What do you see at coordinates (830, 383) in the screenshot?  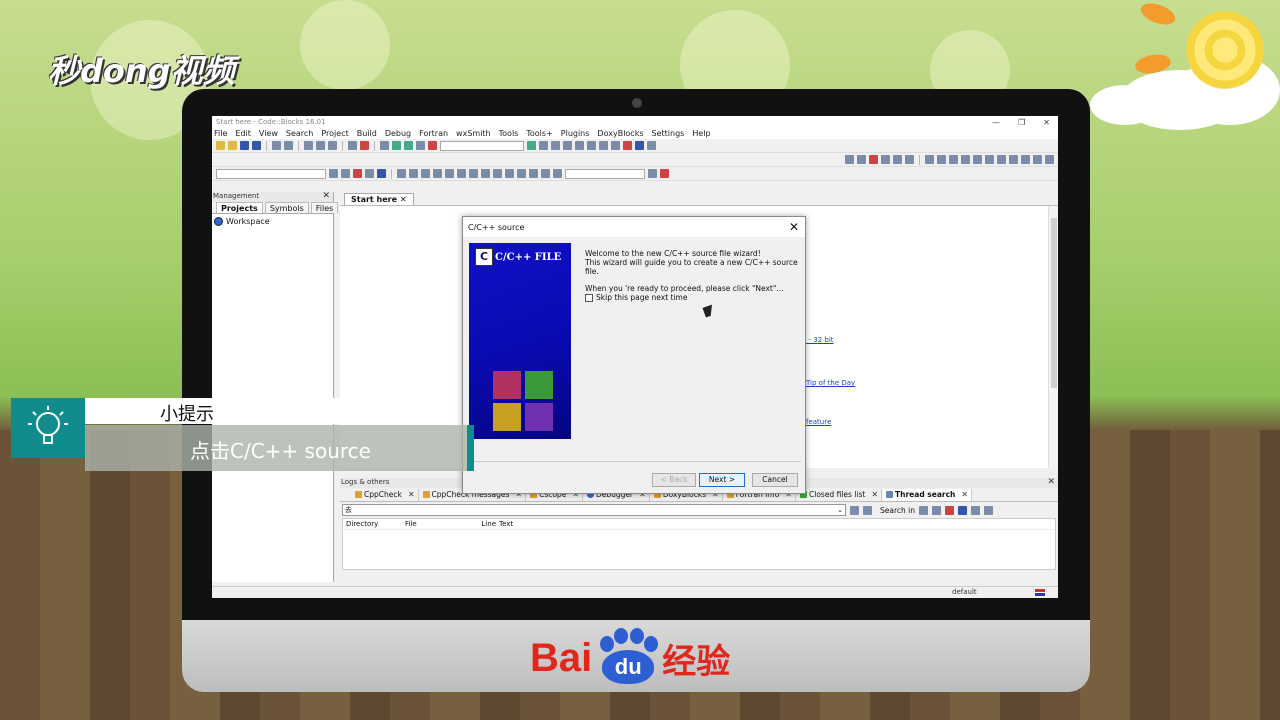 I see `start-link-tip: Tip of the Day` at bounding box center [830, 383].